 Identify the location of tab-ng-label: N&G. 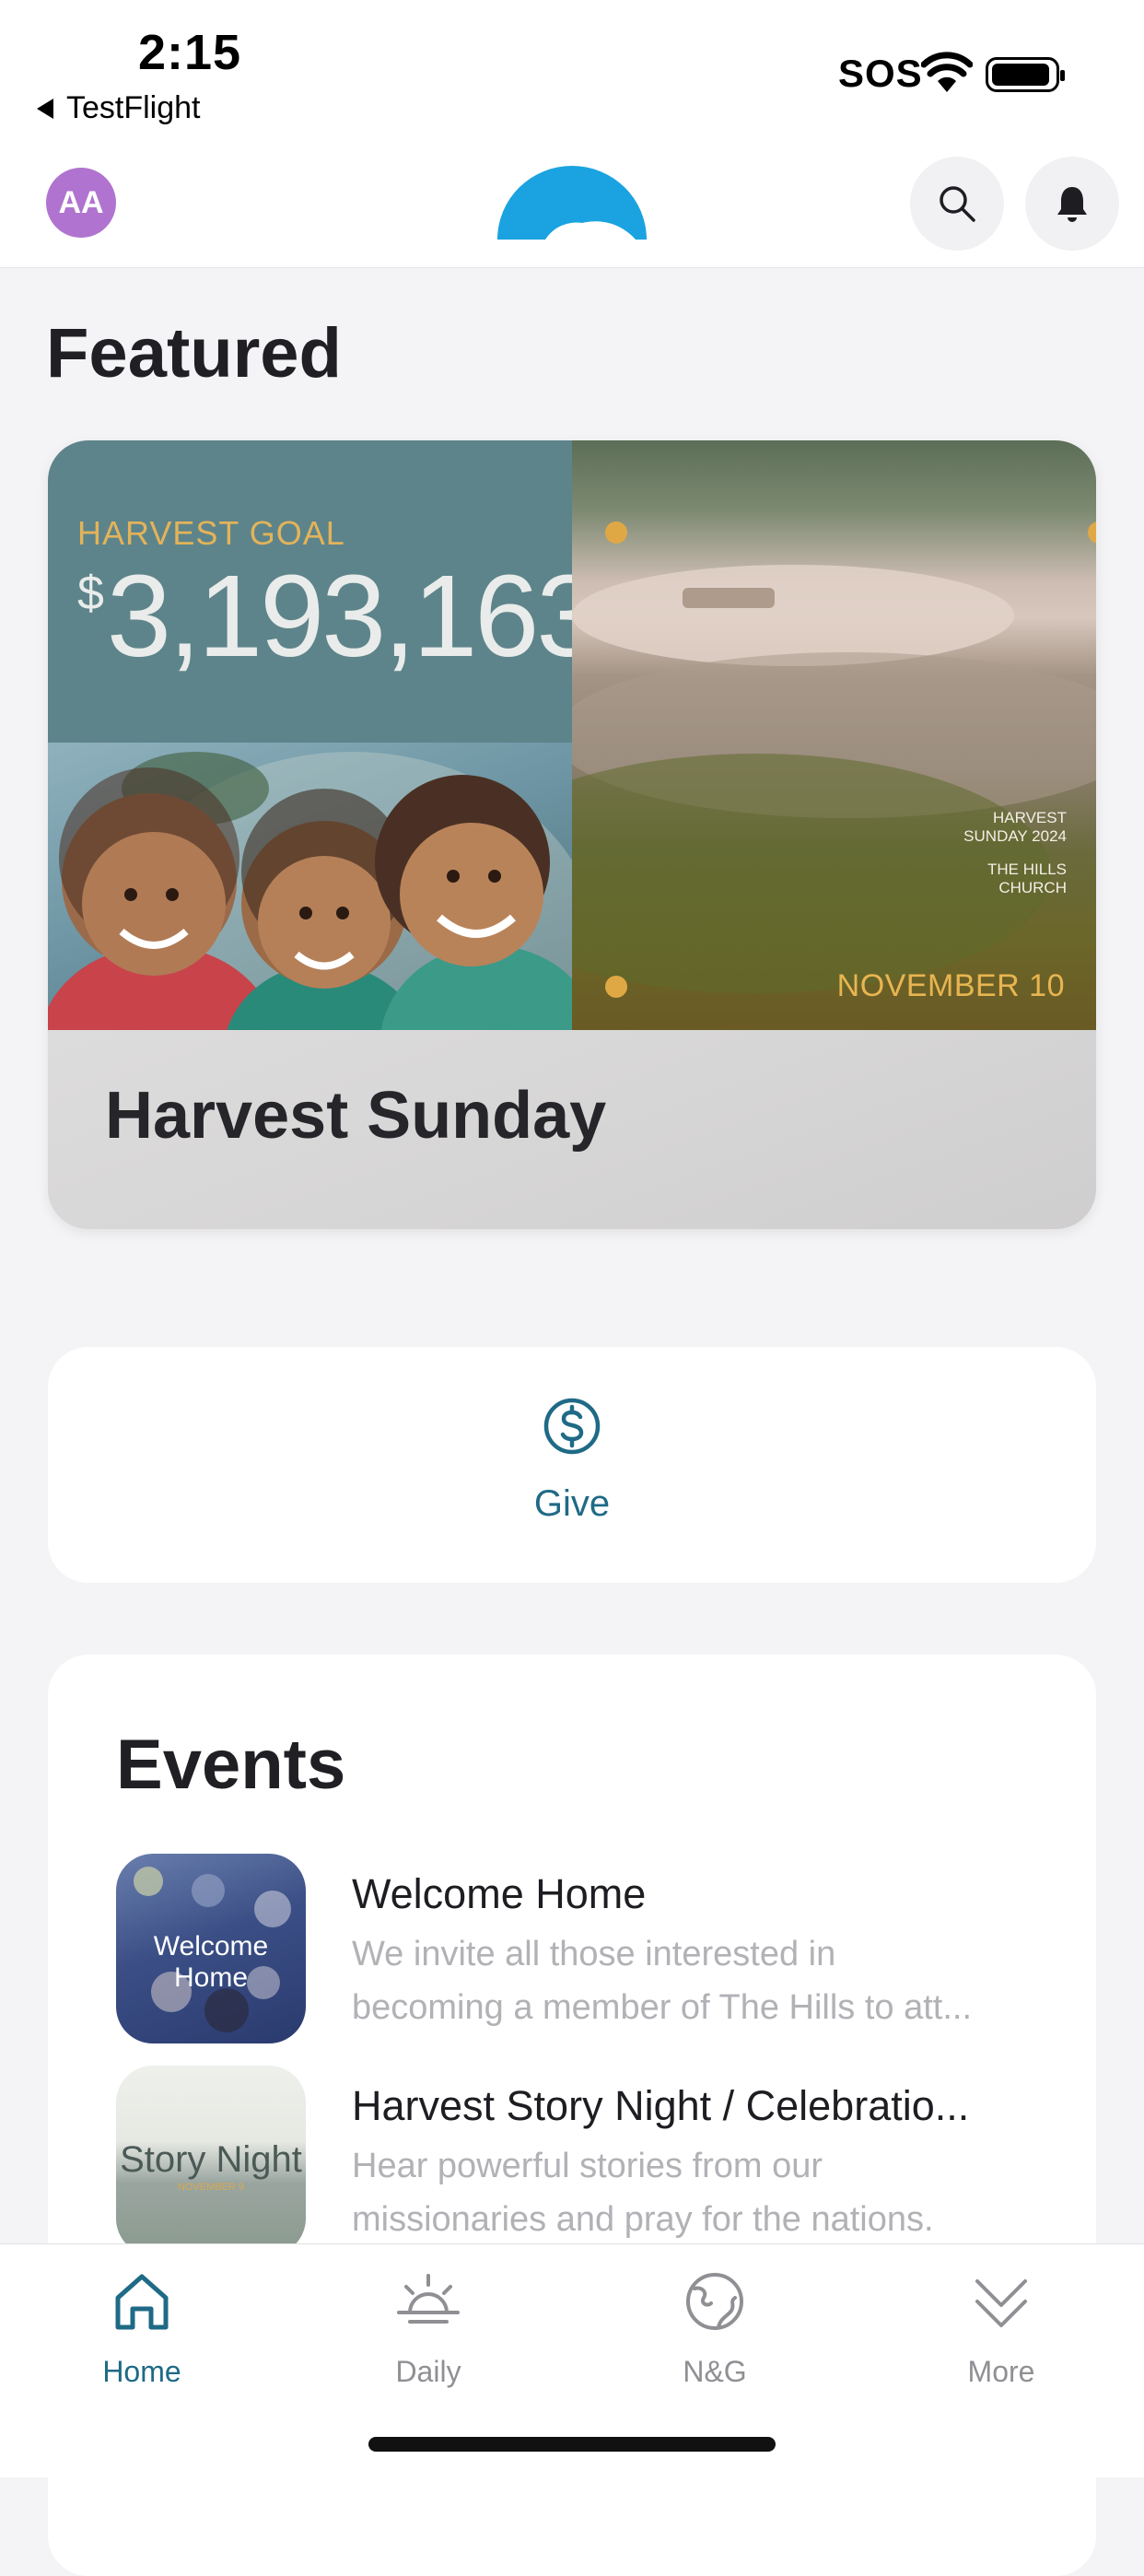
(715, 2371).